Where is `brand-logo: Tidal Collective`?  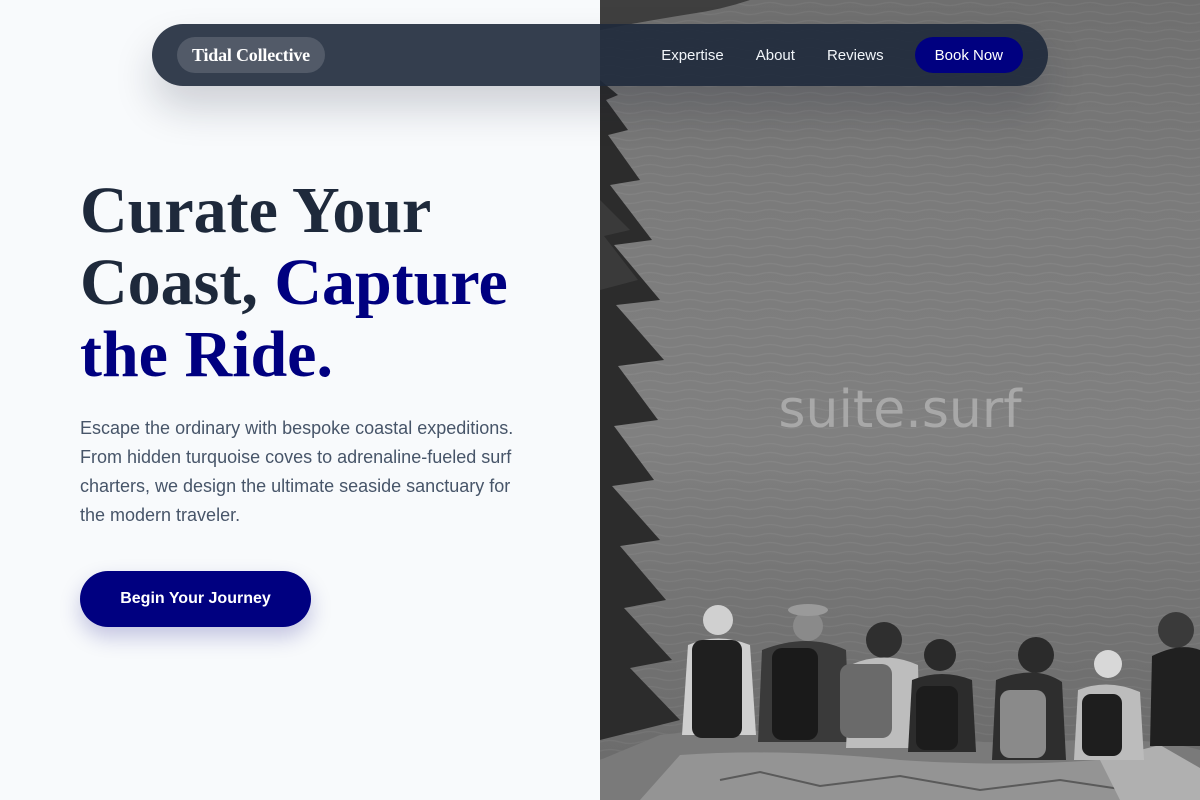
brand-logo: Tidal Collective is located at coordinates (251, 55).